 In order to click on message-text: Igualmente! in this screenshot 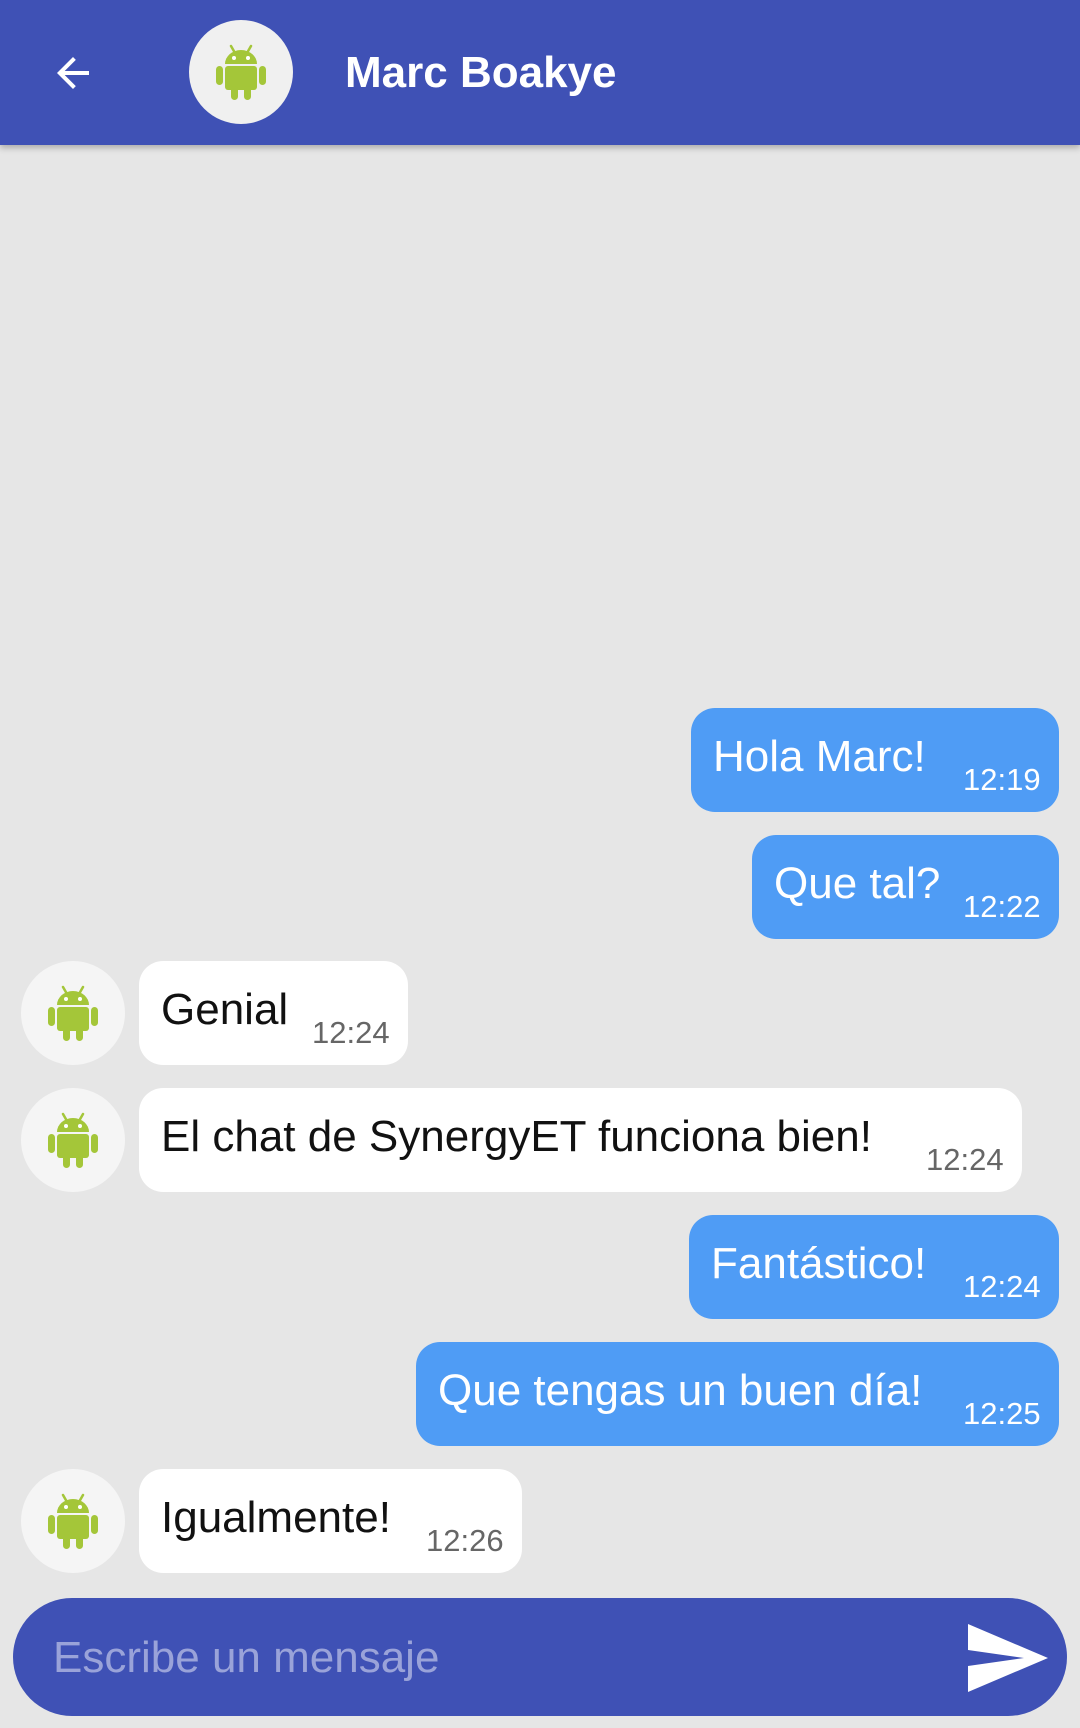, I will do `click(276, 1517)`.